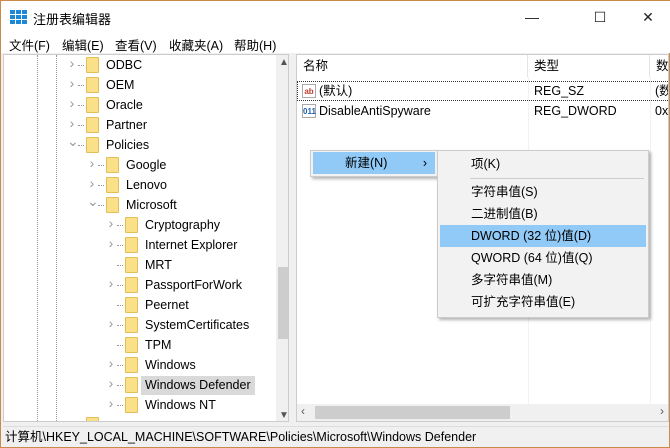  I want to click on tree-node-label: Lenovo, so click(147, 185).